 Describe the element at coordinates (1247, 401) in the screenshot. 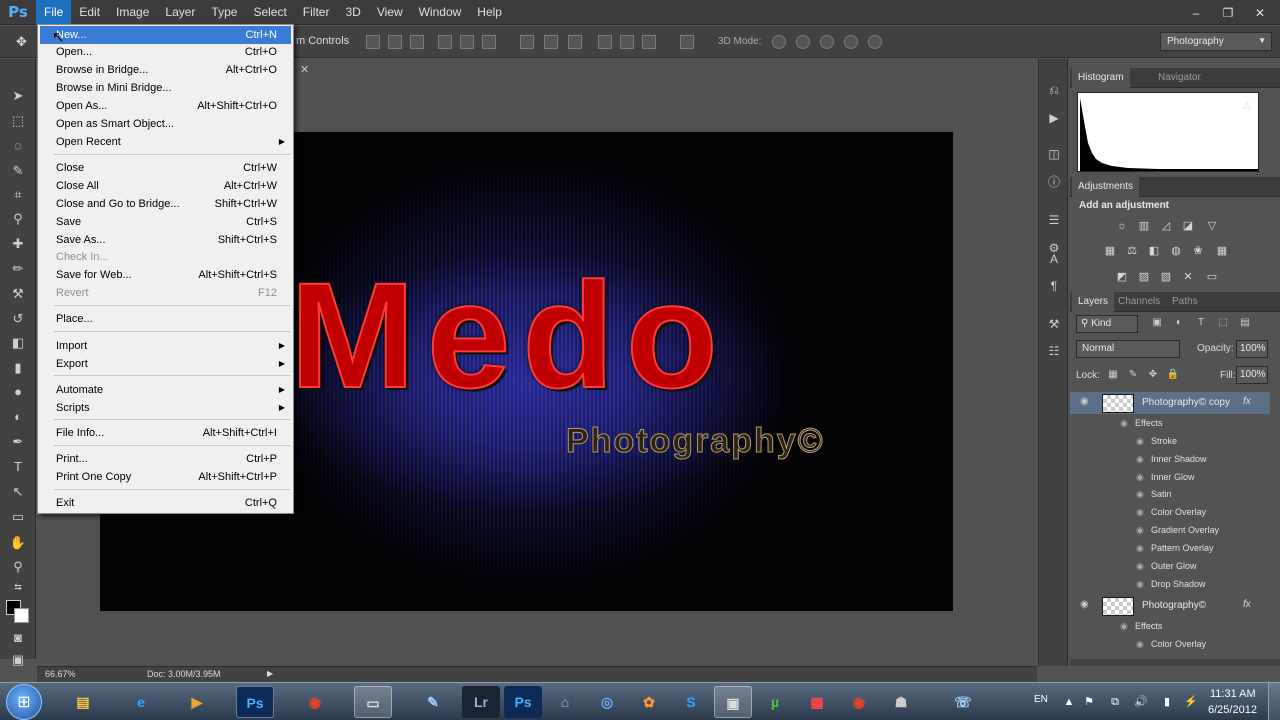

I see `fx-icon: fx` at that location.